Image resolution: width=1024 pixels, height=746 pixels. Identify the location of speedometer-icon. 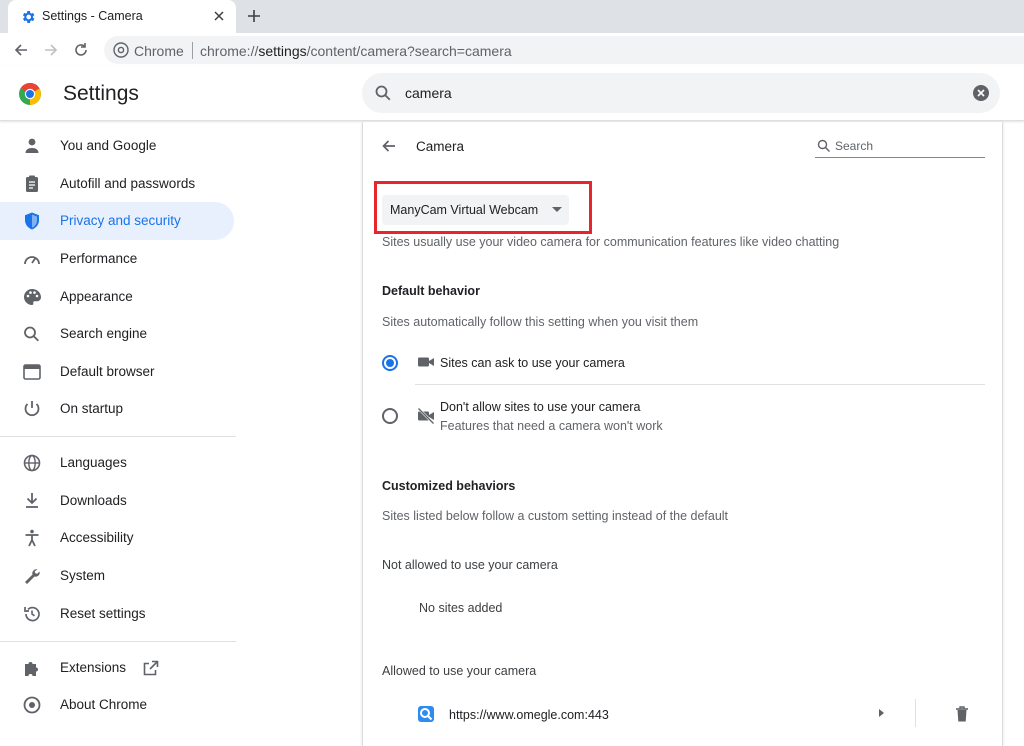
(32, 260).